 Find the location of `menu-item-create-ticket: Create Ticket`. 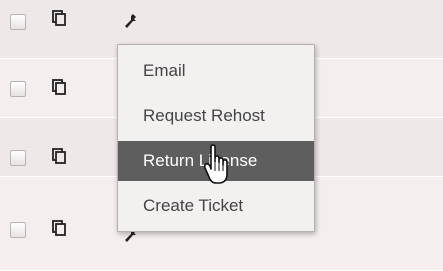

menu-item-create-ticket: Create Ticket is located at coordinates (216, 206).